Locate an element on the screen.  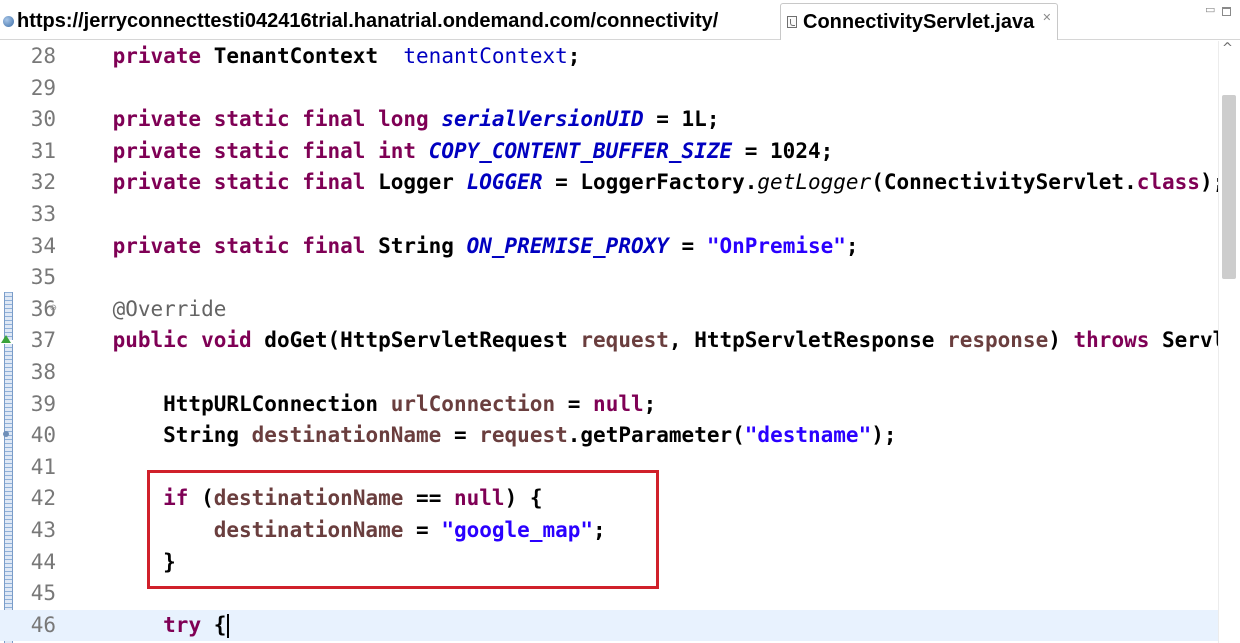
code-token: destinationName is located at coordinates (346, 435).